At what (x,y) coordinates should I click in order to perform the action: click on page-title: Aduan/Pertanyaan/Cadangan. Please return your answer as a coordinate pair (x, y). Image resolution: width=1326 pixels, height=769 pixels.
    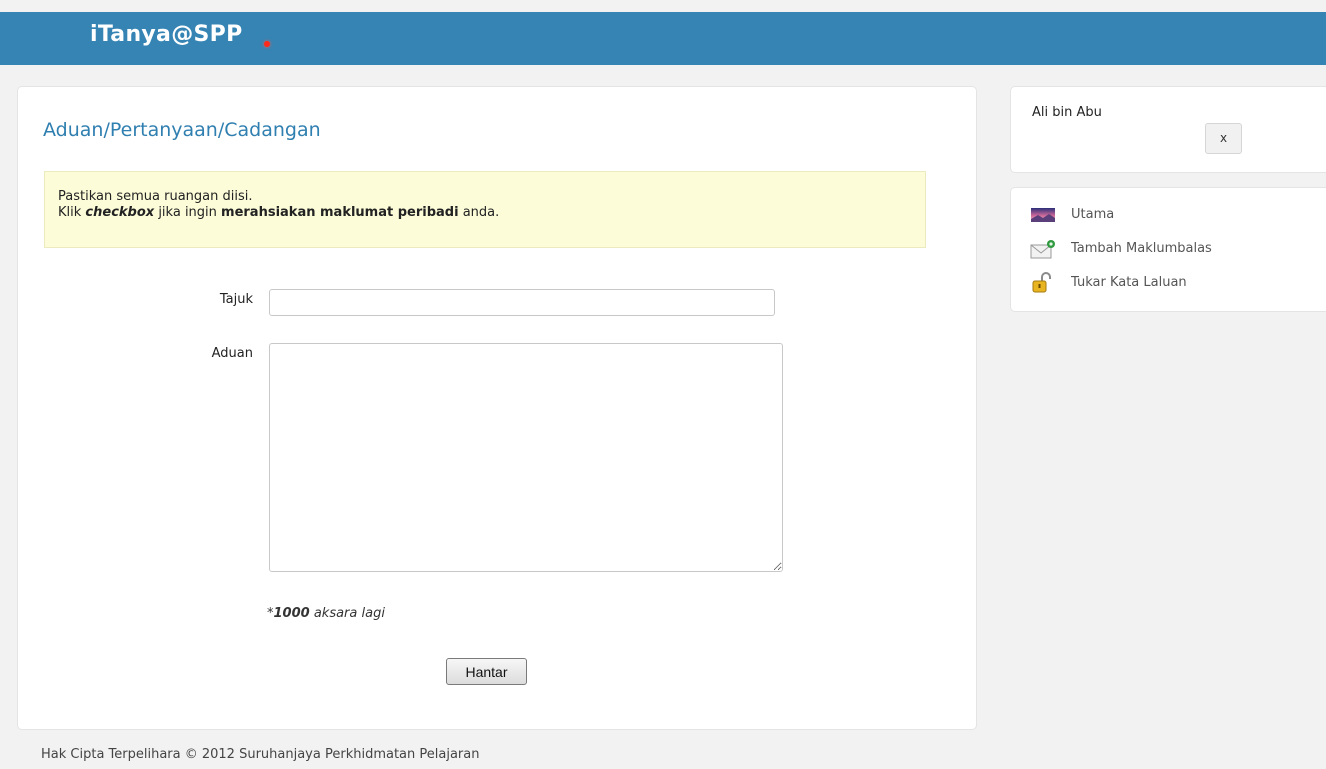
    Looking at the image, I should click on (182, 130).